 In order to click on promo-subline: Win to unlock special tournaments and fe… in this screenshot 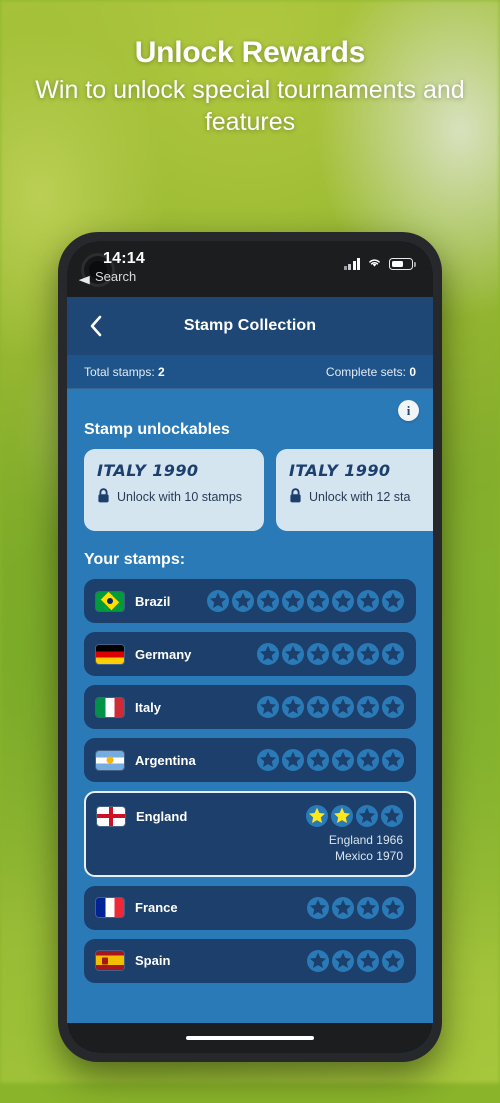, I will do `click(250, 106)`.